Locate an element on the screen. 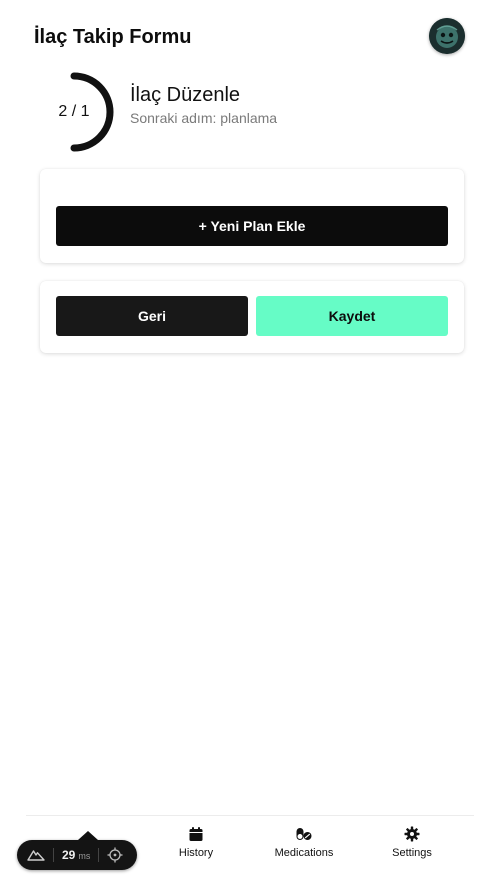 This screenshot has height=879, width=500. nav-item-history: History is located at coordinates (196, 848).